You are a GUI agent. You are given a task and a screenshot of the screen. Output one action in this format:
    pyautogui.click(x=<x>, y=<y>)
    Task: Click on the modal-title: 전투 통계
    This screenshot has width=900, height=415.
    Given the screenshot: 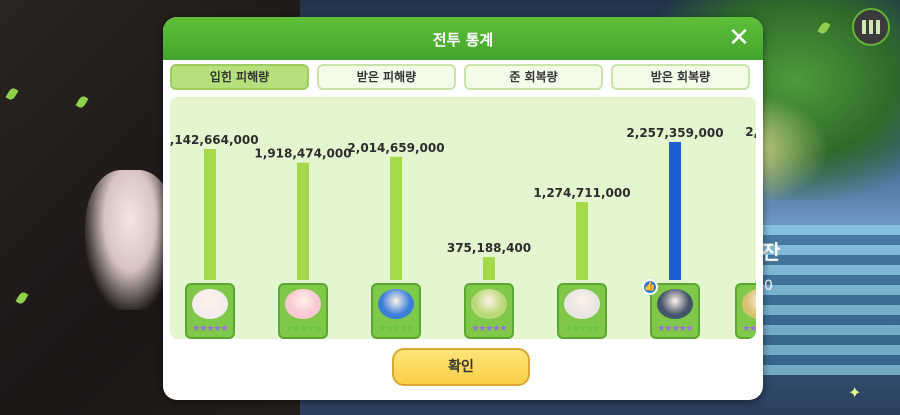 What is the action you would take?
    pyautogui.click(x=463, y=40)
    